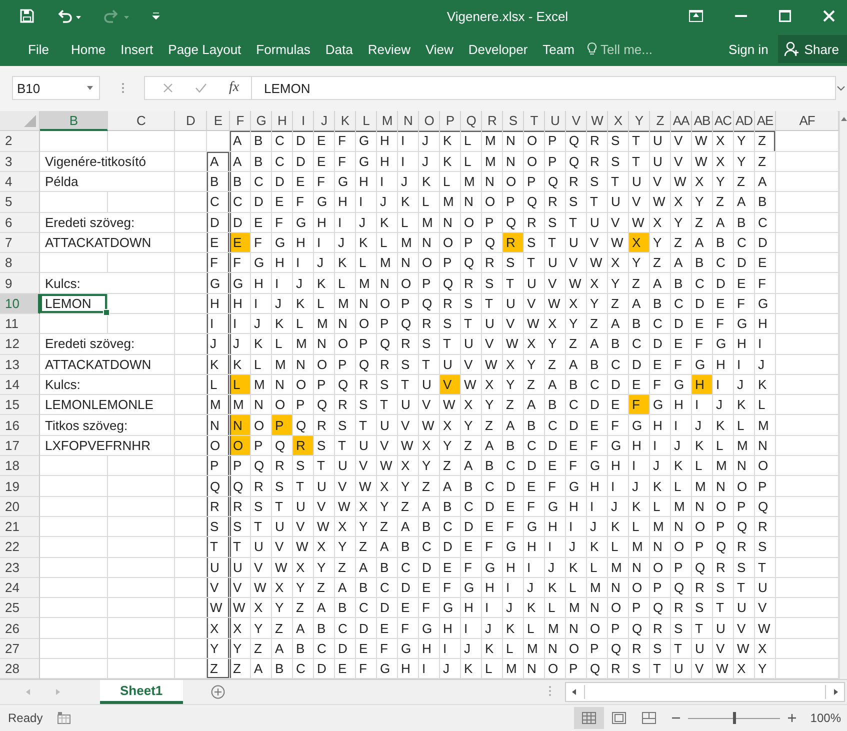 This screenshot has width=847, height=731. Describe the element at coordinates (429, 121) in the screenshot. I see `column-header: O` at that location.